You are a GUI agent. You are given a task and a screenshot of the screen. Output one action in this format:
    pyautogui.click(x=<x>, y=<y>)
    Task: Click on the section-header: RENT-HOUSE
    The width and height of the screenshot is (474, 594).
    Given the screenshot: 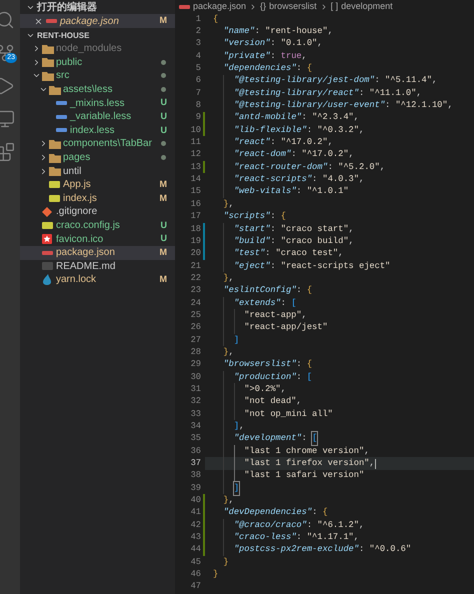 What is the action you would take?
    pyautogui.click(x=97, y=35)
    